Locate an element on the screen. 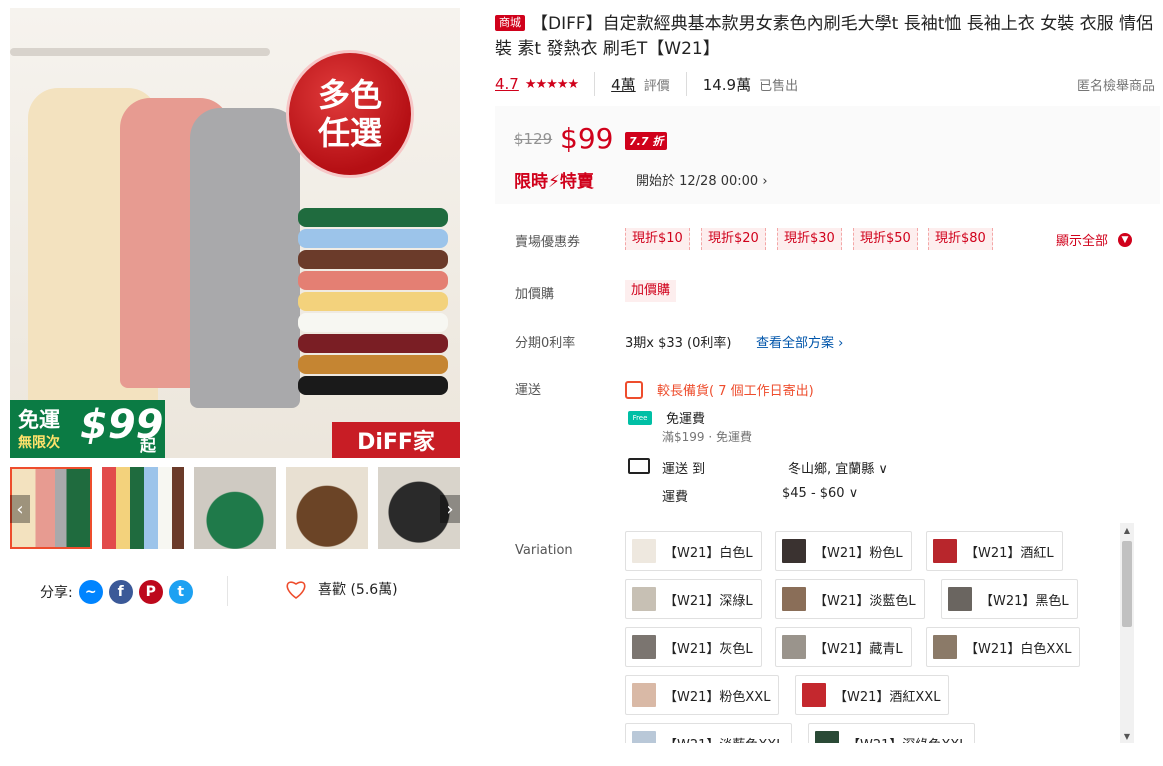 The width and height of the screenshot is (1163, 766). scroll-down-icon: ▼ is located at coordinates (1127, 736).